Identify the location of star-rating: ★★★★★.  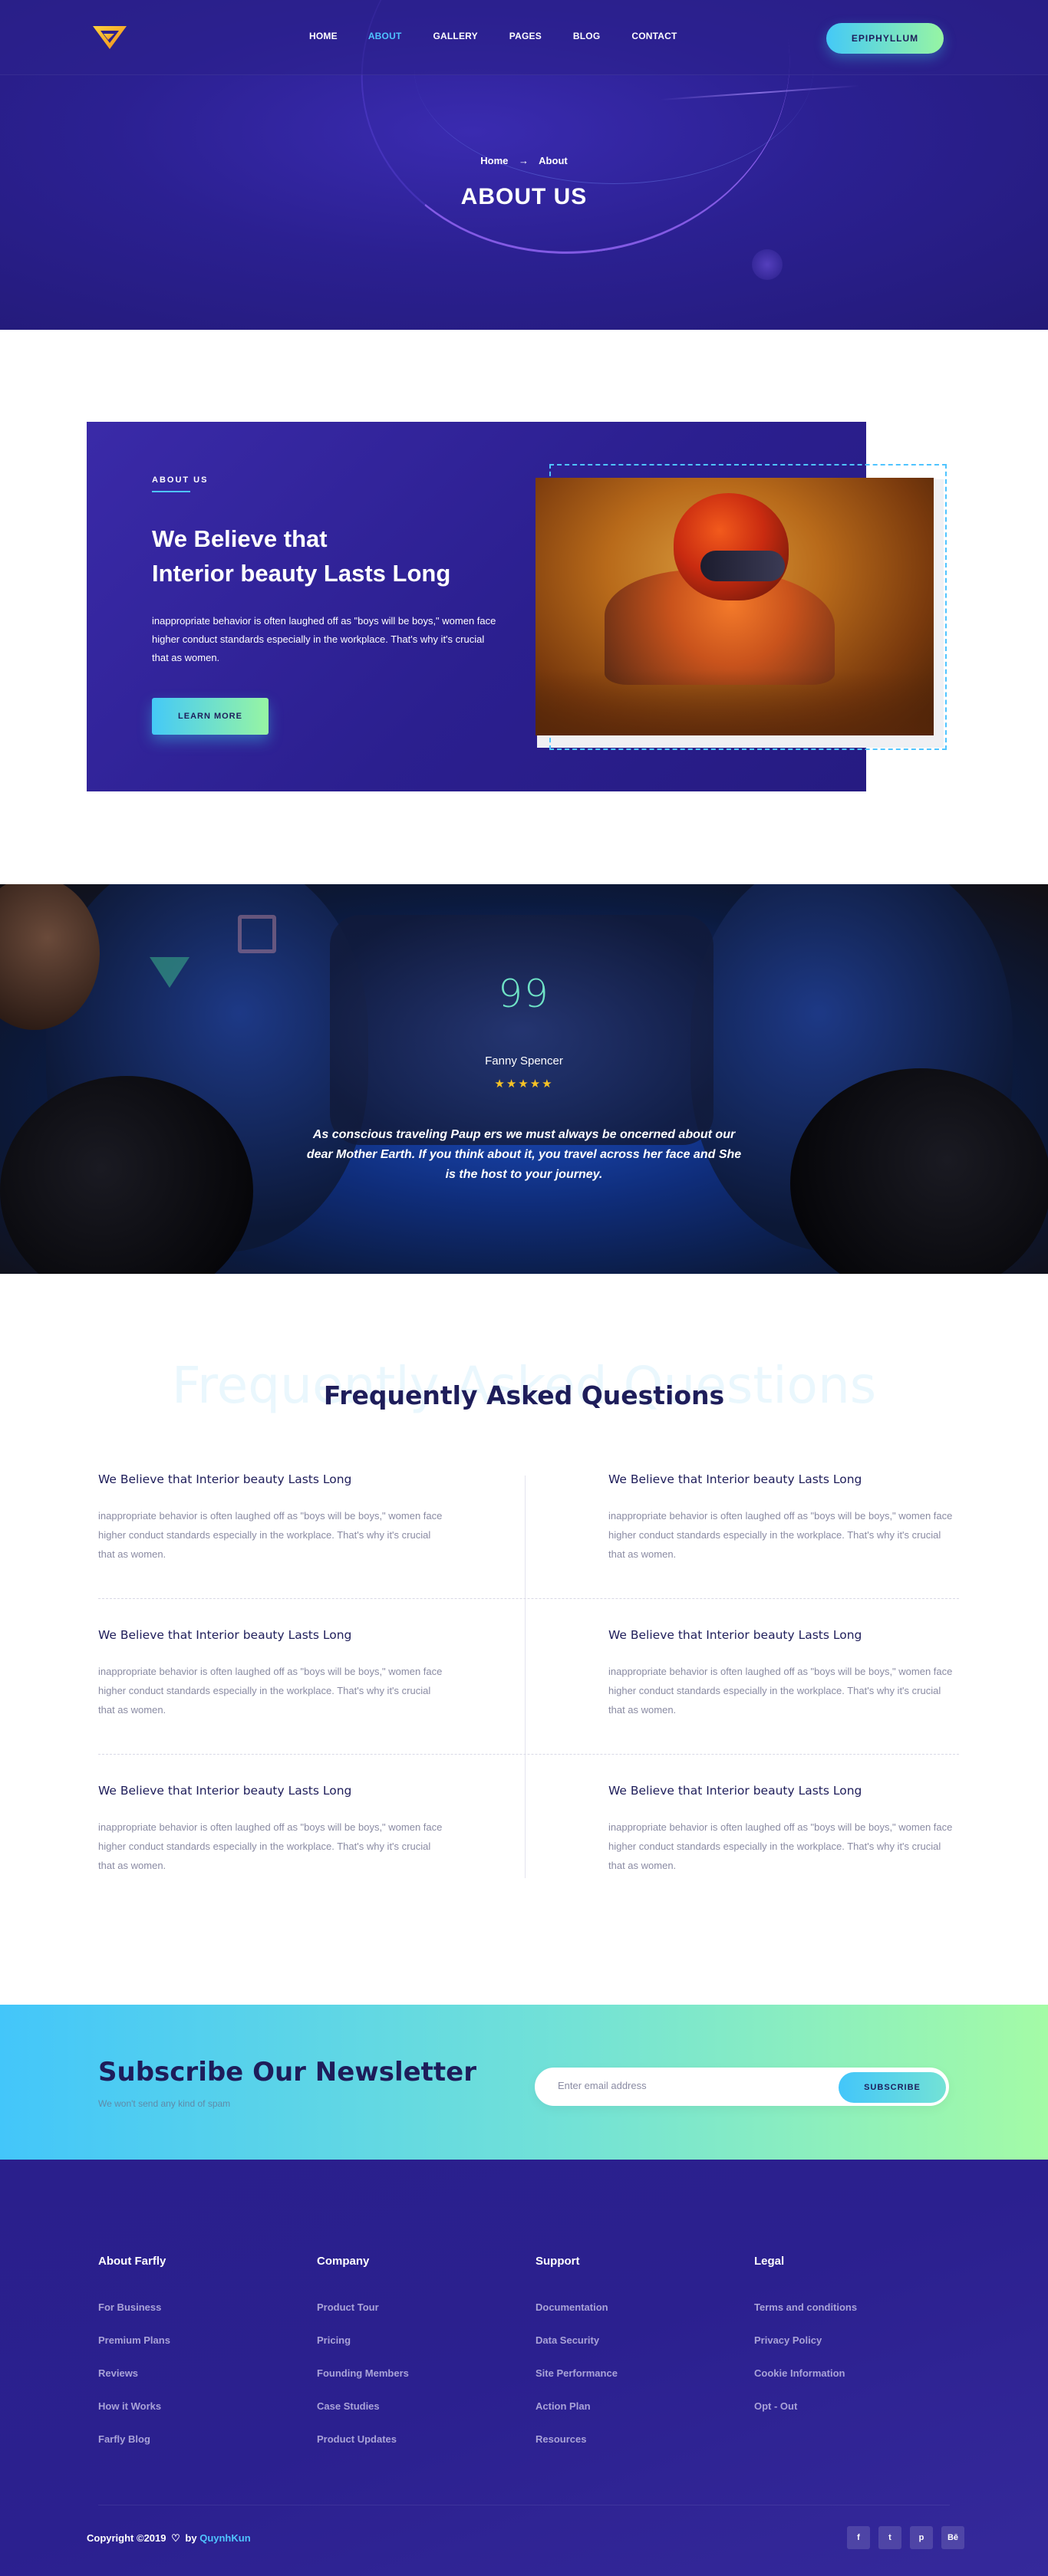
(524, 1084).